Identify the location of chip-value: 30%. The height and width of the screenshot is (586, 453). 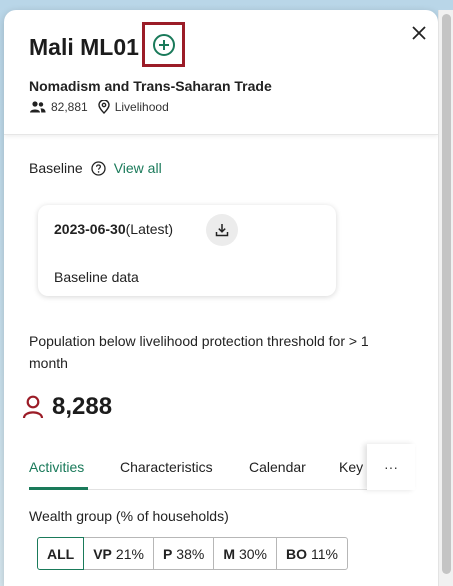
(253, 553).